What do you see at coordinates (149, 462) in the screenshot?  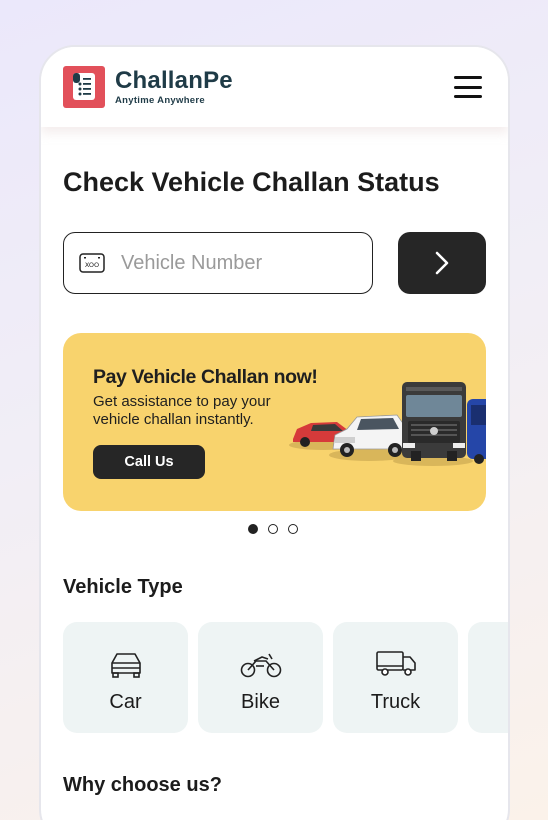 I see `call-us-button: Call Us` at bounding box center [149, 462].